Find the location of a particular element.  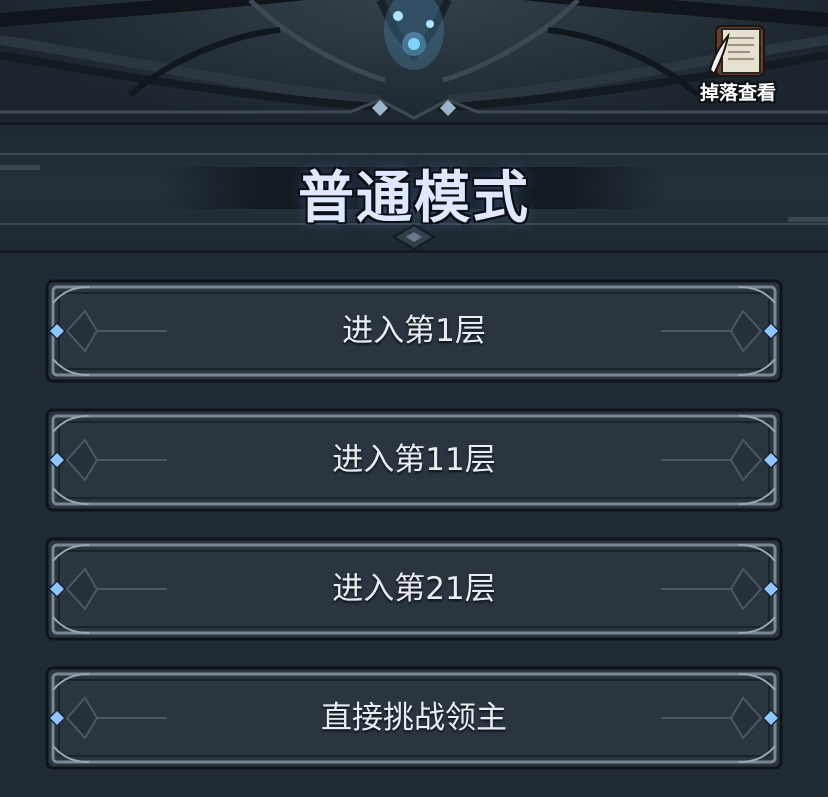

enter-floor-1-button: 进入第1层 is located at coordinates (414, 331).